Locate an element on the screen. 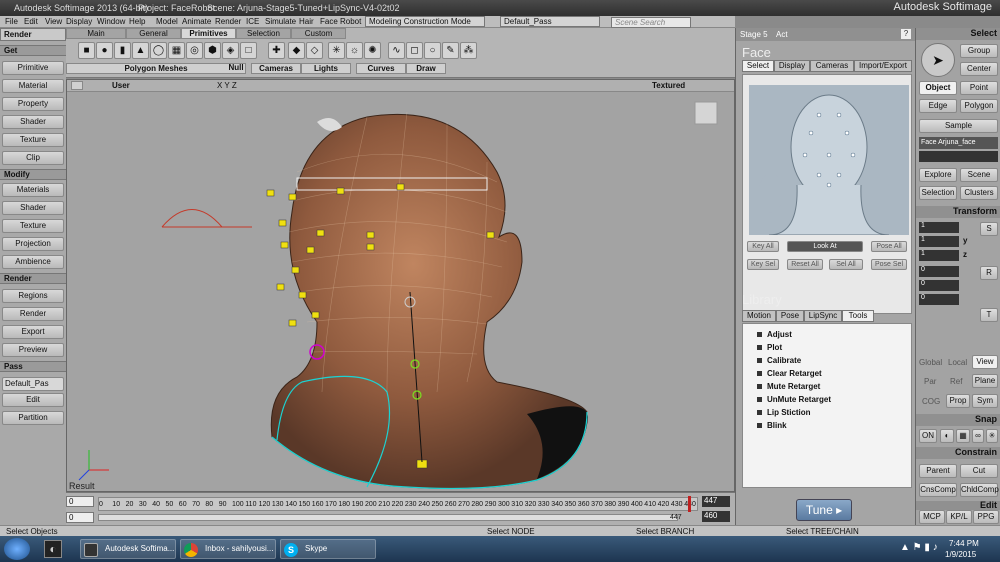 The image size is (1000, 562). menu-window: Window is located at coordinates (111, 21).